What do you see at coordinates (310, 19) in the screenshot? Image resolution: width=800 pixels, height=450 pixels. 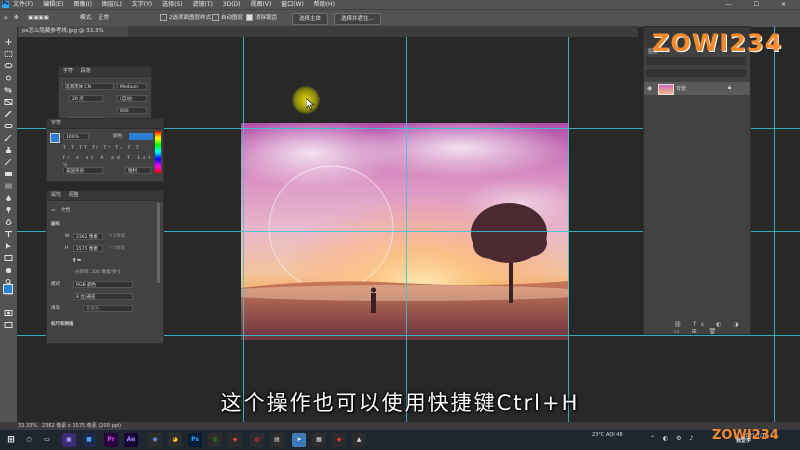 I see `select-subject-button: 选择主体` at bounding box center [310, 19].